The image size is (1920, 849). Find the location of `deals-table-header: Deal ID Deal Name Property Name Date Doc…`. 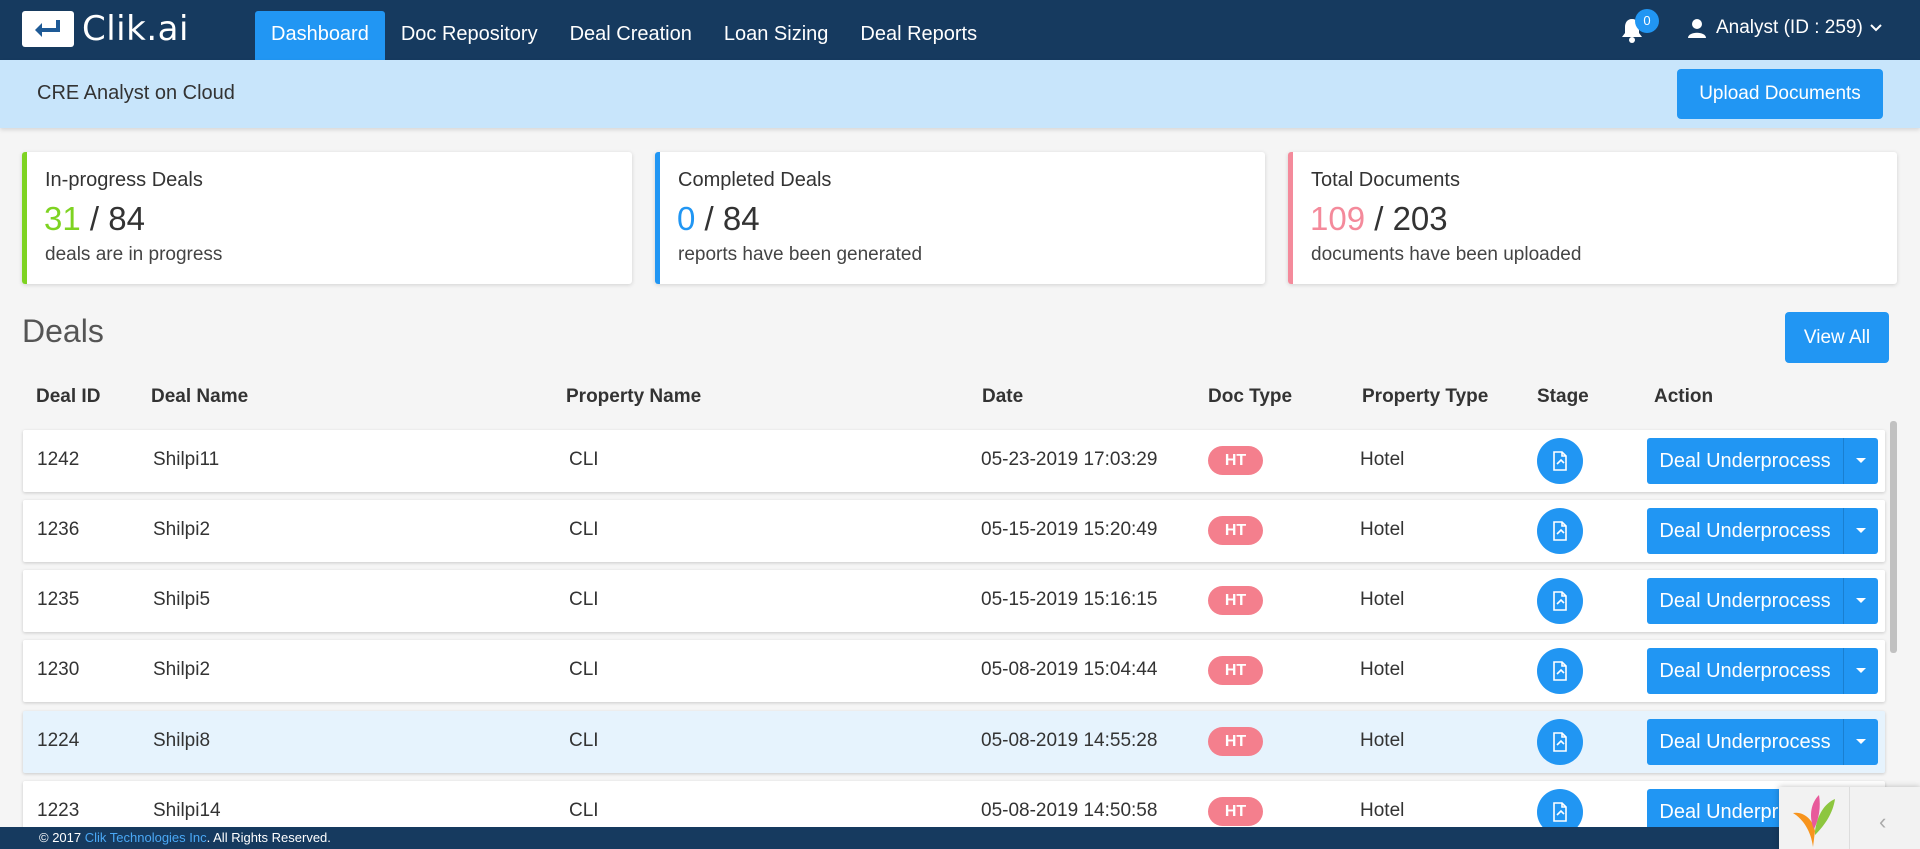

deals-table-header: Deal ID Deal Name Property Name Date Doc… is located at coordinates (960, 398).